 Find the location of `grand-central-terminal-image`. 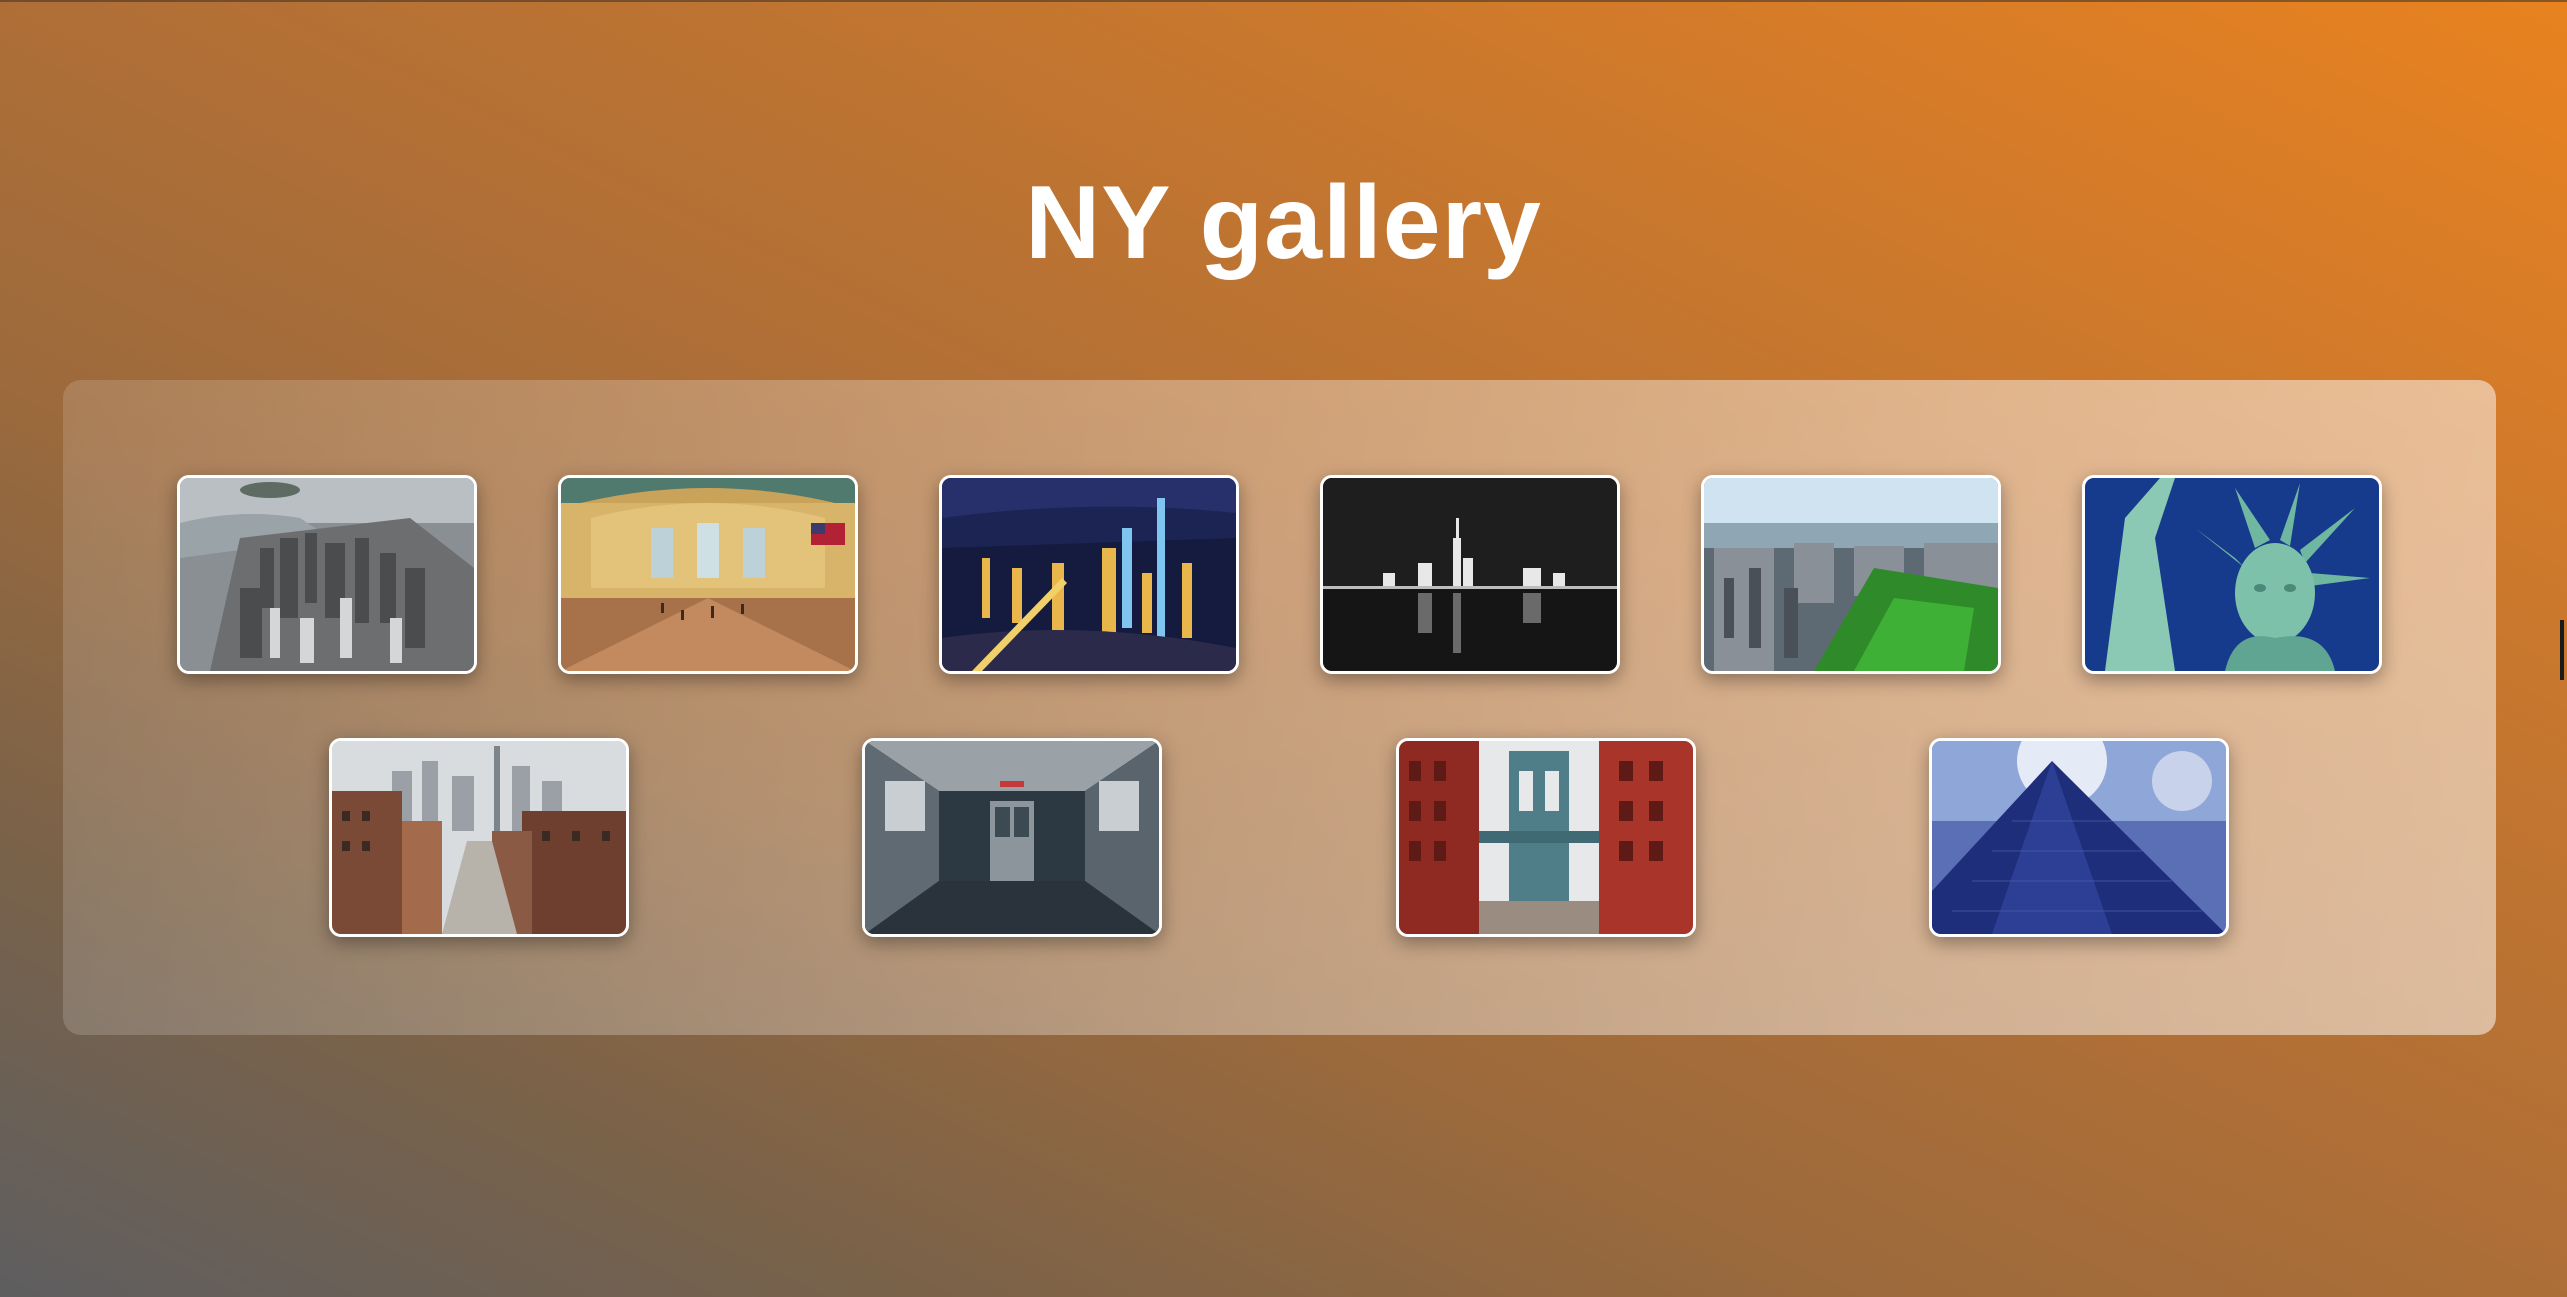

grand-central-terminal-image is located at coordinates (708, 574).